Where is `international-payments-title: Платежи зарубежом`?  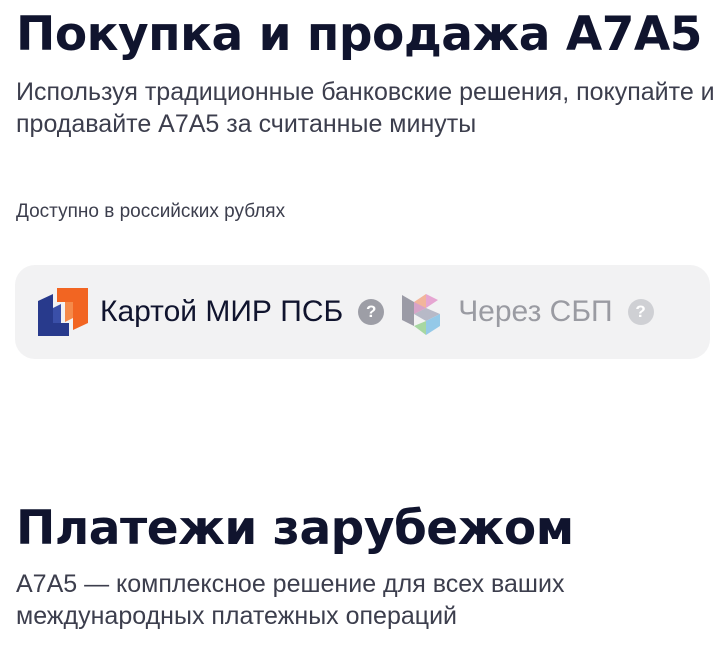
international-payments-title: Платежи зарубежом is located at coordinates (295, 528).